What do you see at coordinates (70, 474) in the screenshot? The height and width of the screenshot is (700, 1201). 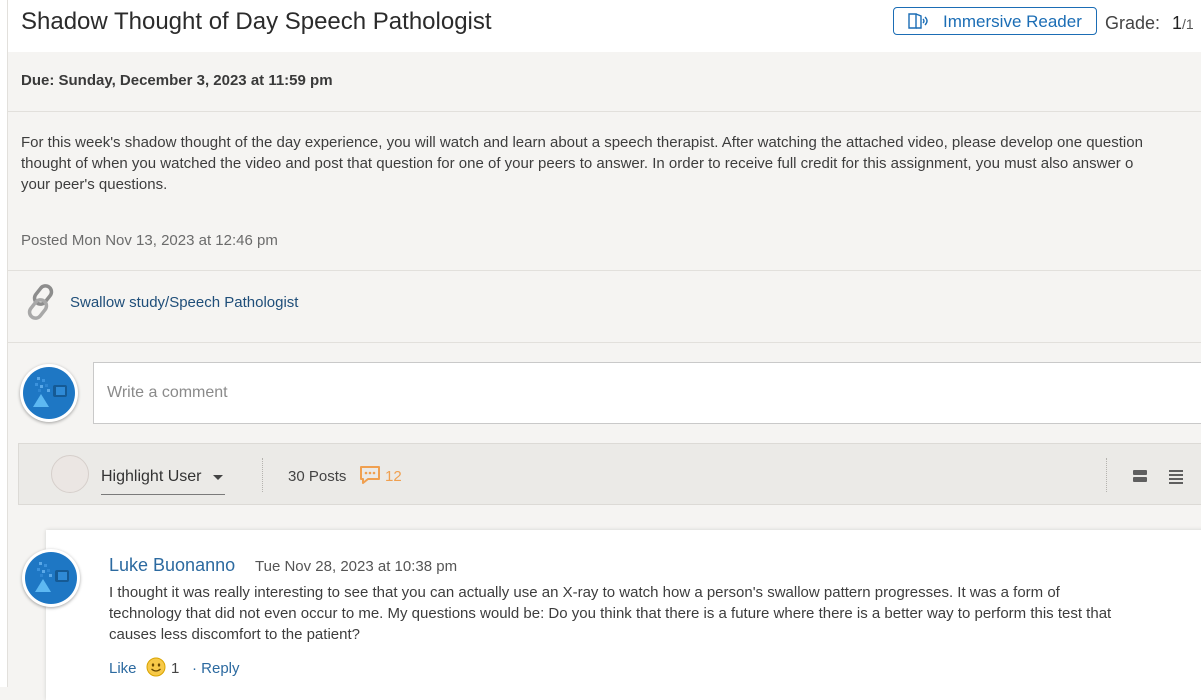 I see `highlight-user-avatar` at bounding box center [70, 474].